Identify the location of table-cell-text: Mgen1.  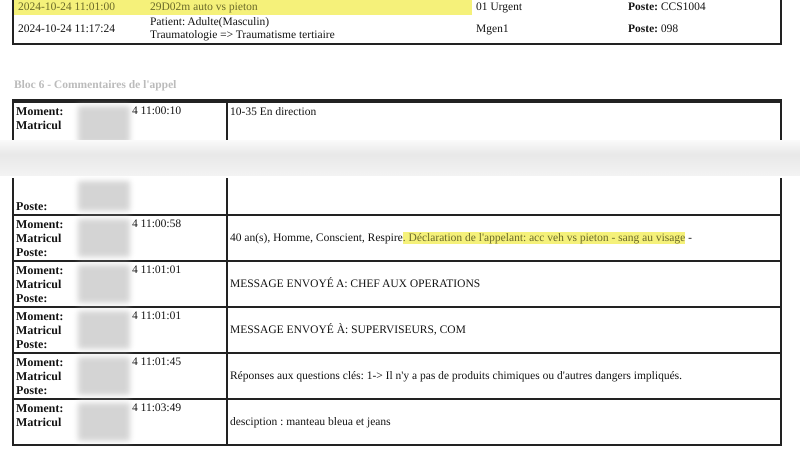
(492, 29).